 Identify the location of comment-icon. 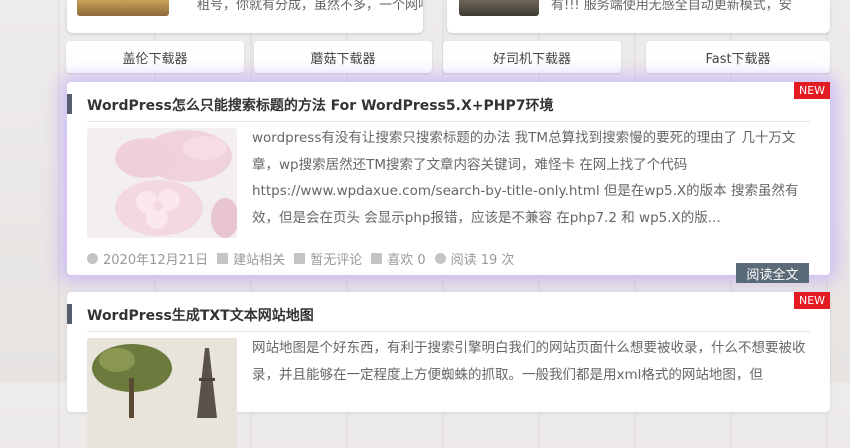
(300, 258).